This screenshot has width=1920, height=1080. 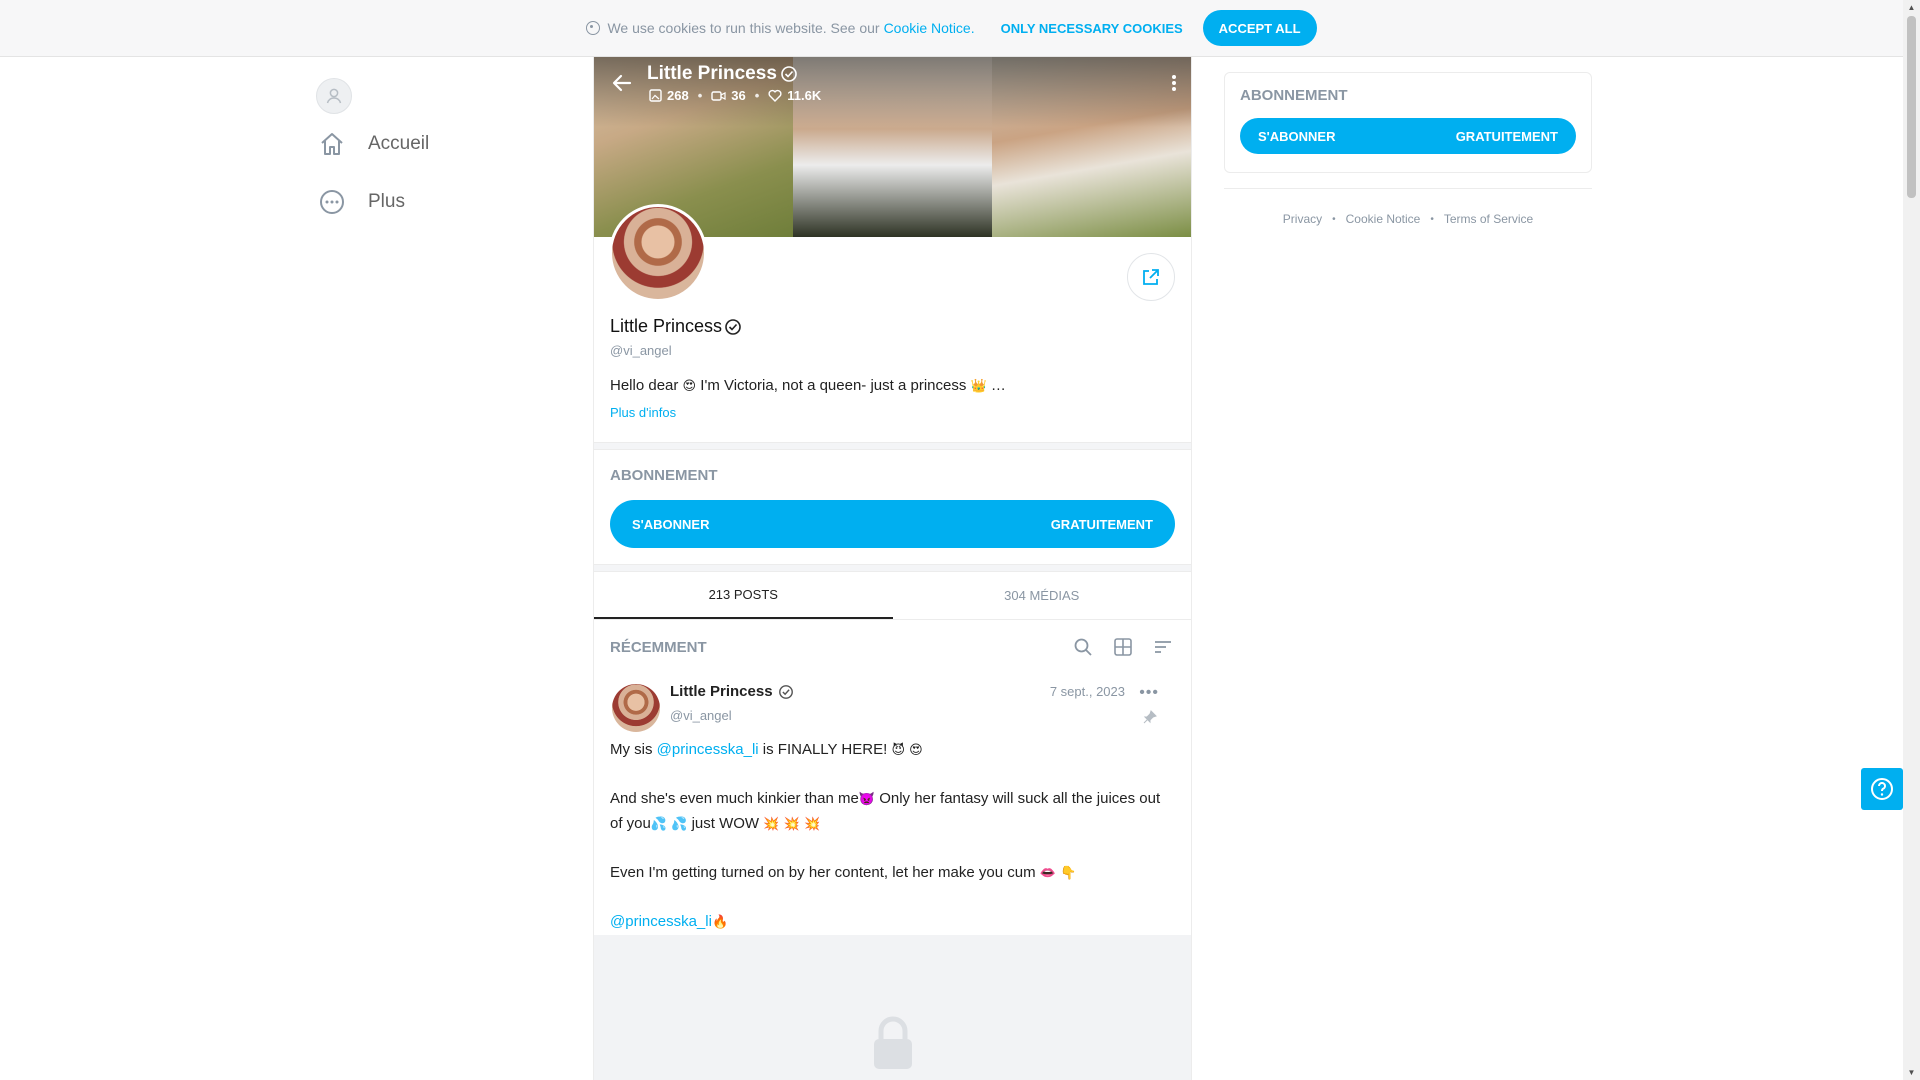 I want to click on tab-posts: 213 POSTS, so click(x=743, y=595).